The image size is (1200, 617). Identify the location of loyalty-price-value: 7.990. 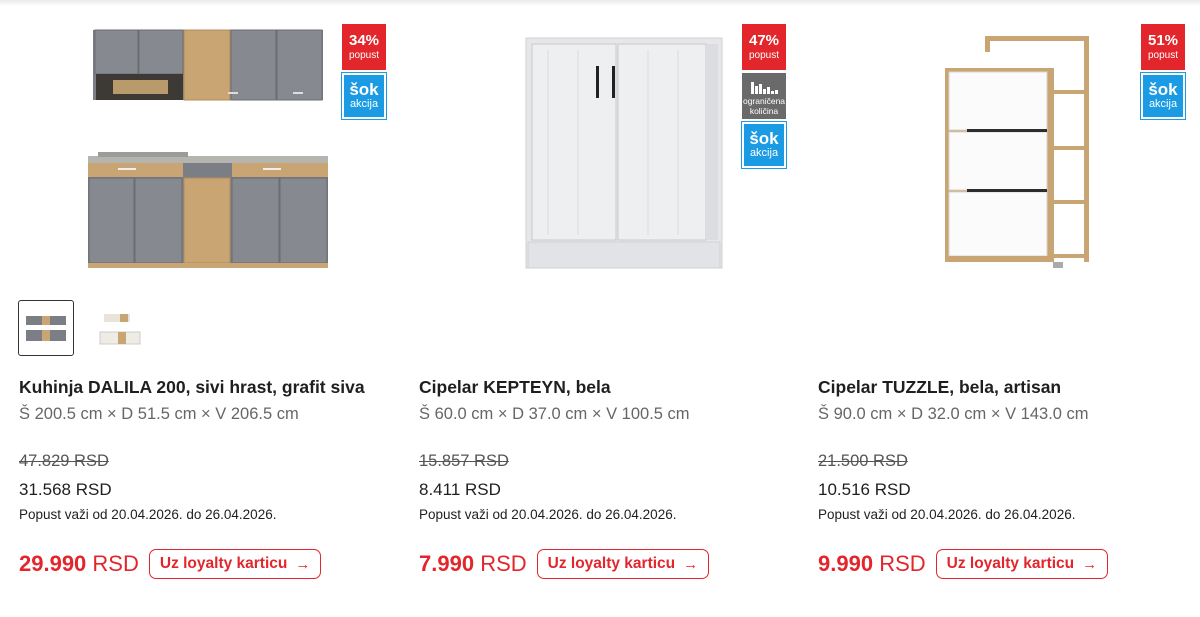
(447, 563).